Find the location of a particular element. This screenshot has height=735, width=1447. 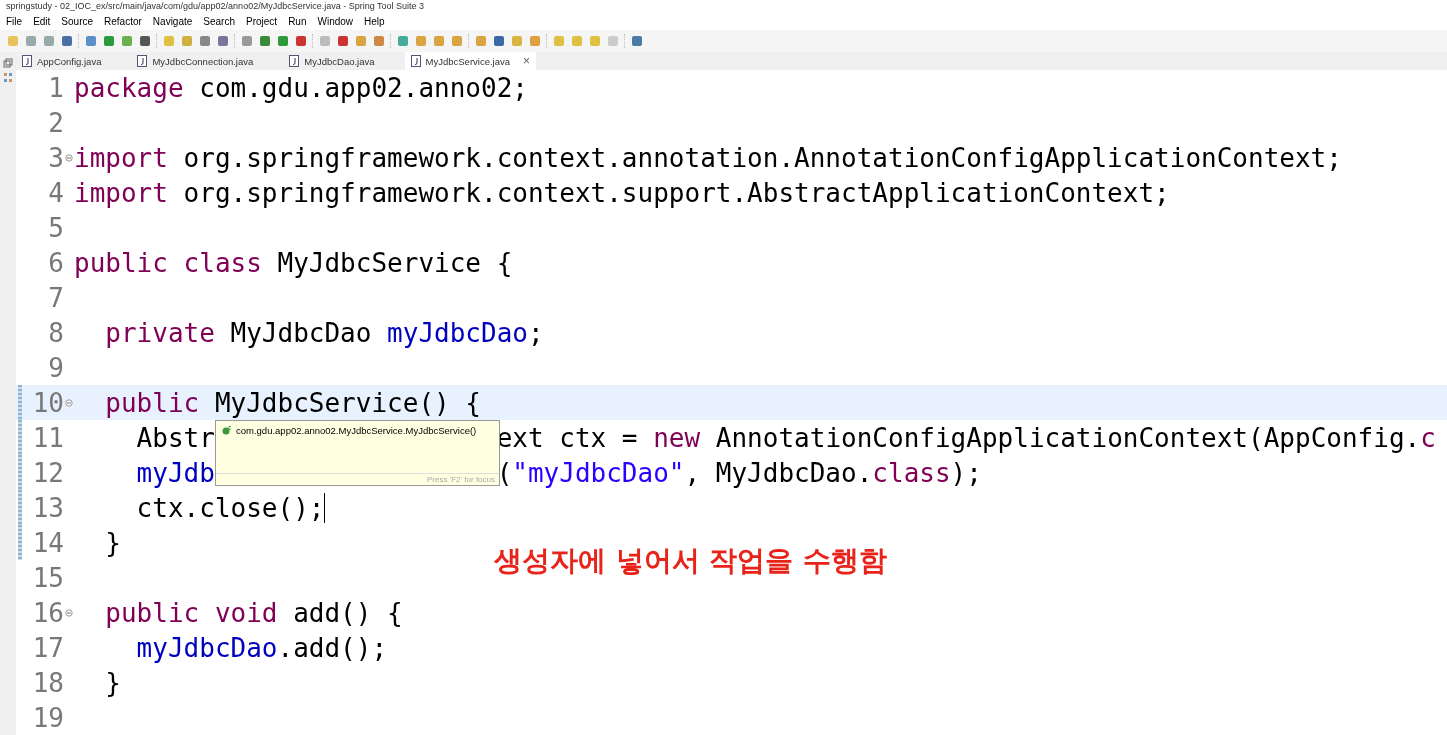

constructor-icon is located at coordinates (227, 430).